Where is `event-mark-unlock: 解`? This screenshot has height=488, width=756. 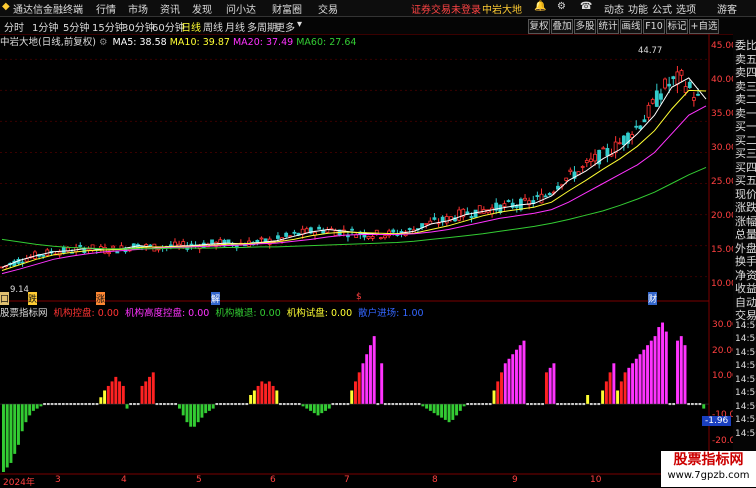 event-mark-unlock: 解 is located at coordinates (216, 298).